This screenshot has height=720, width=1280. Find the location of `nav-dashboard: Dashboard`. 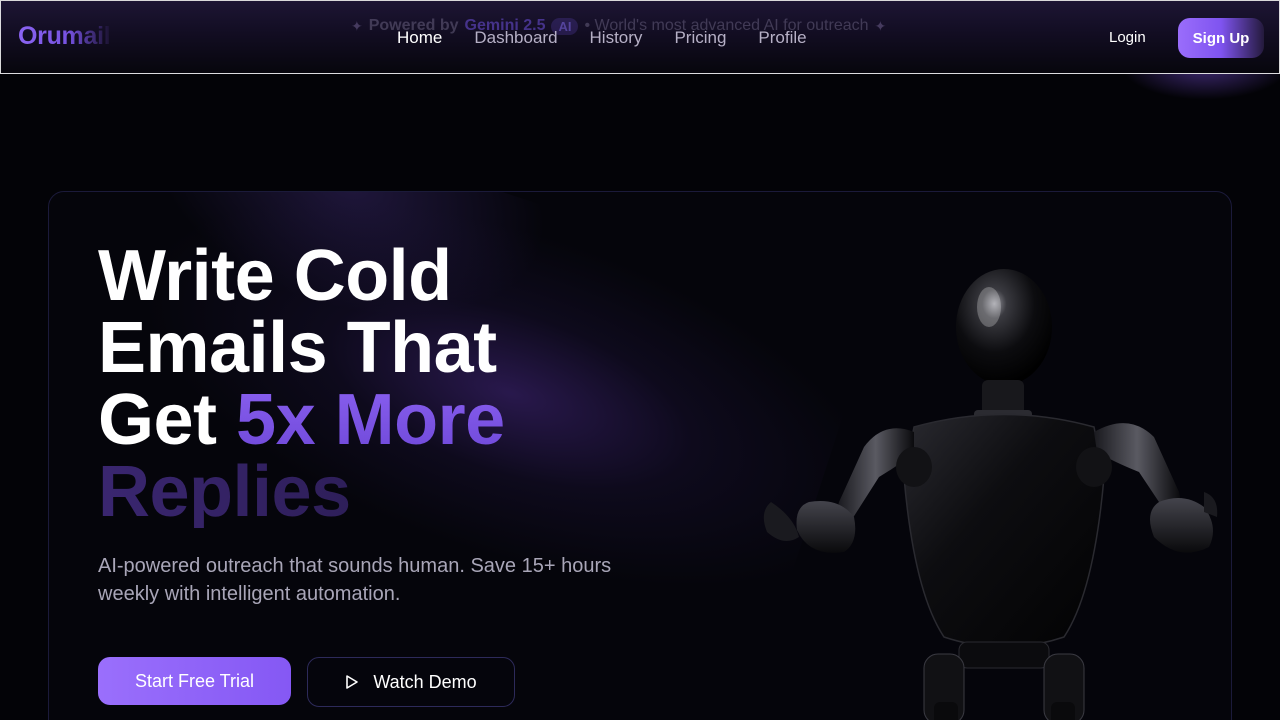

nav-dashboard: Dashboard is located at coordinates (515, 38).